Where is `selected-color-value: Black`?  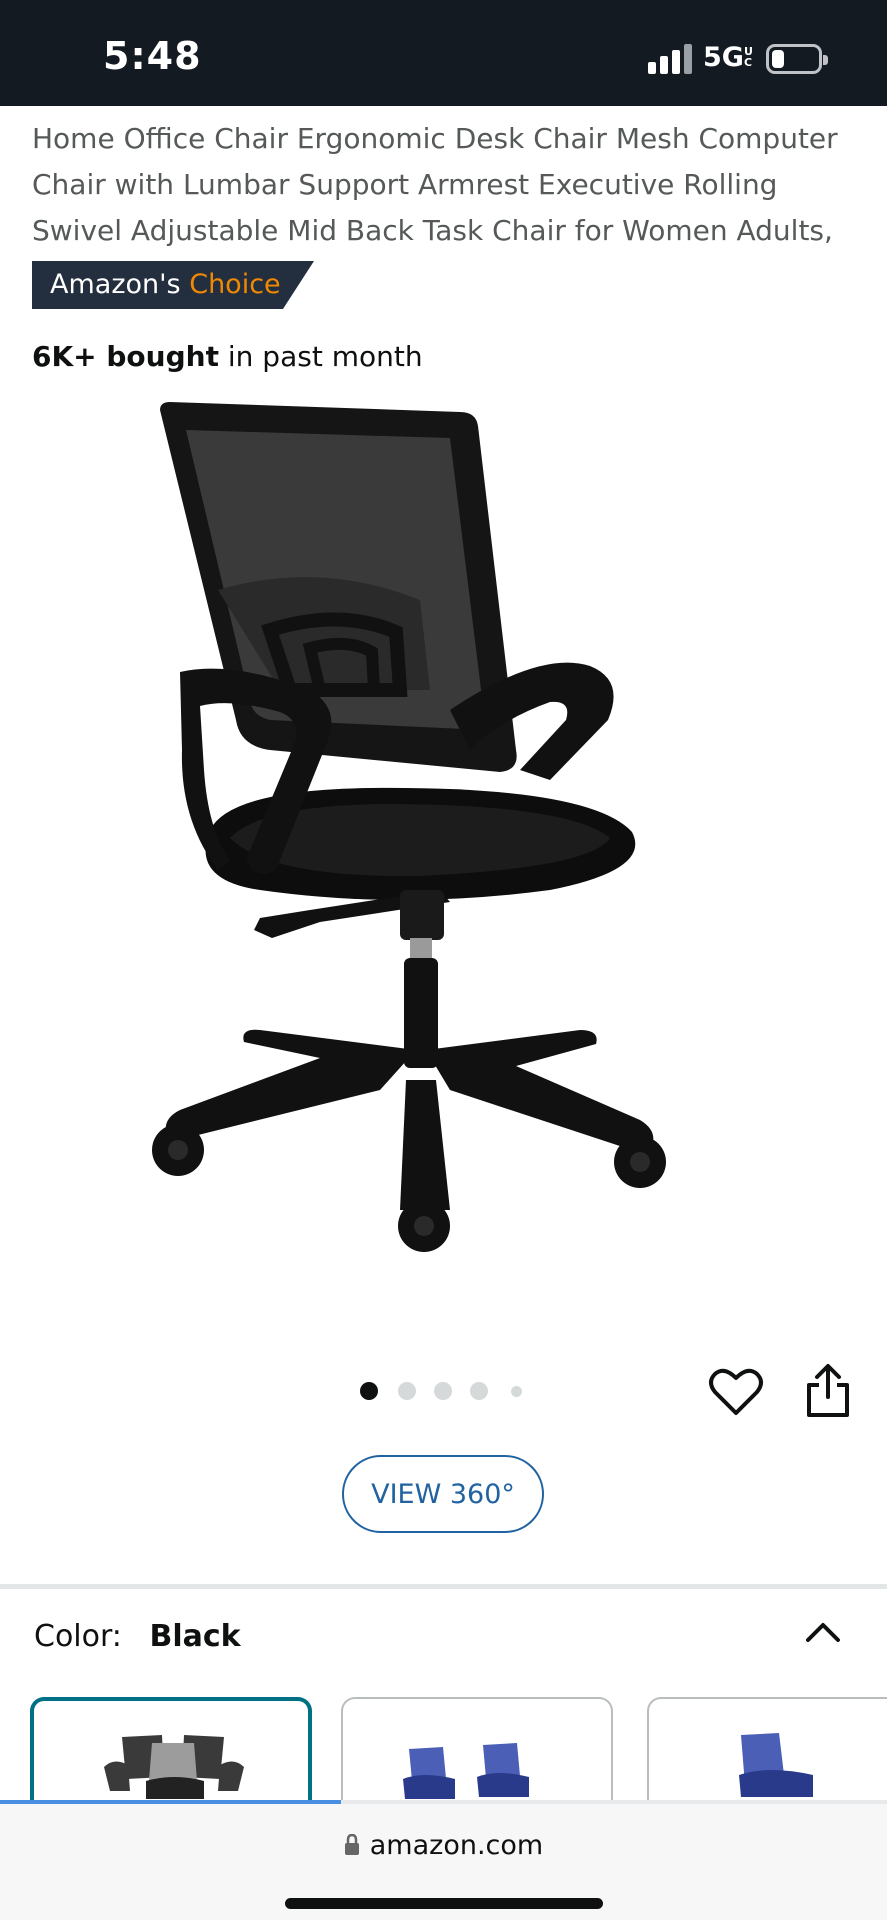
selected-color-value: Black is located at coordinates (195, 1636).